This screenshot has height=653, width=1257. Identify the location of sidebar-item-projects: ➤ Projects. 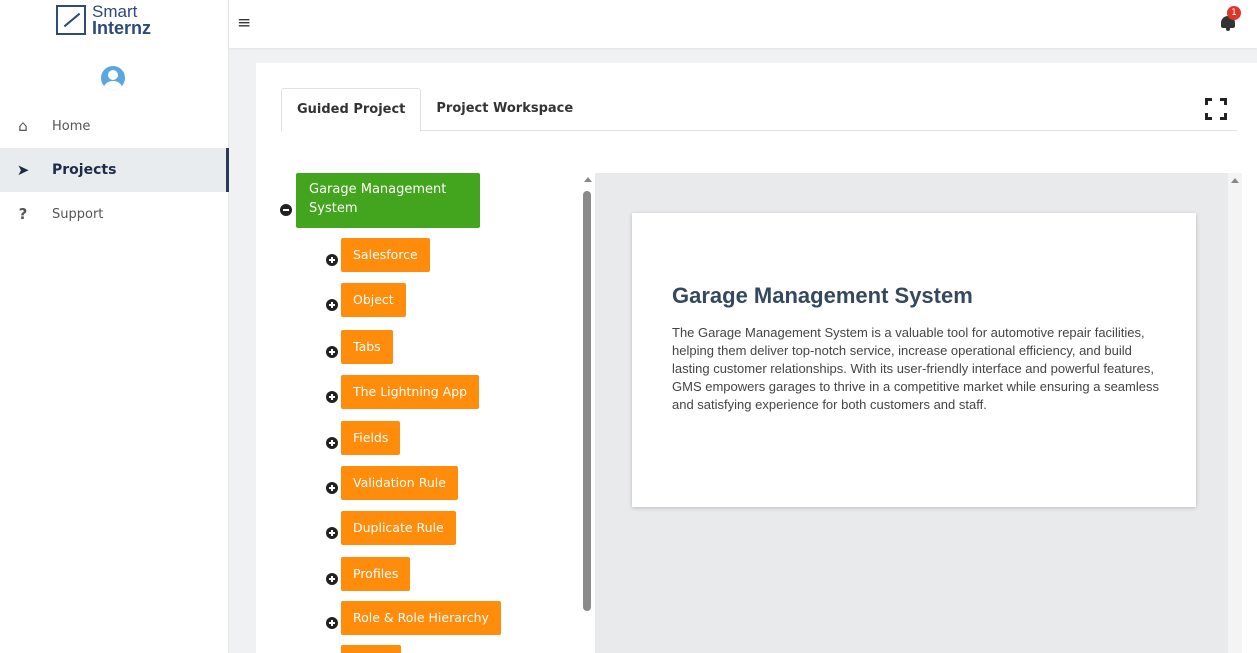
(114, 170).